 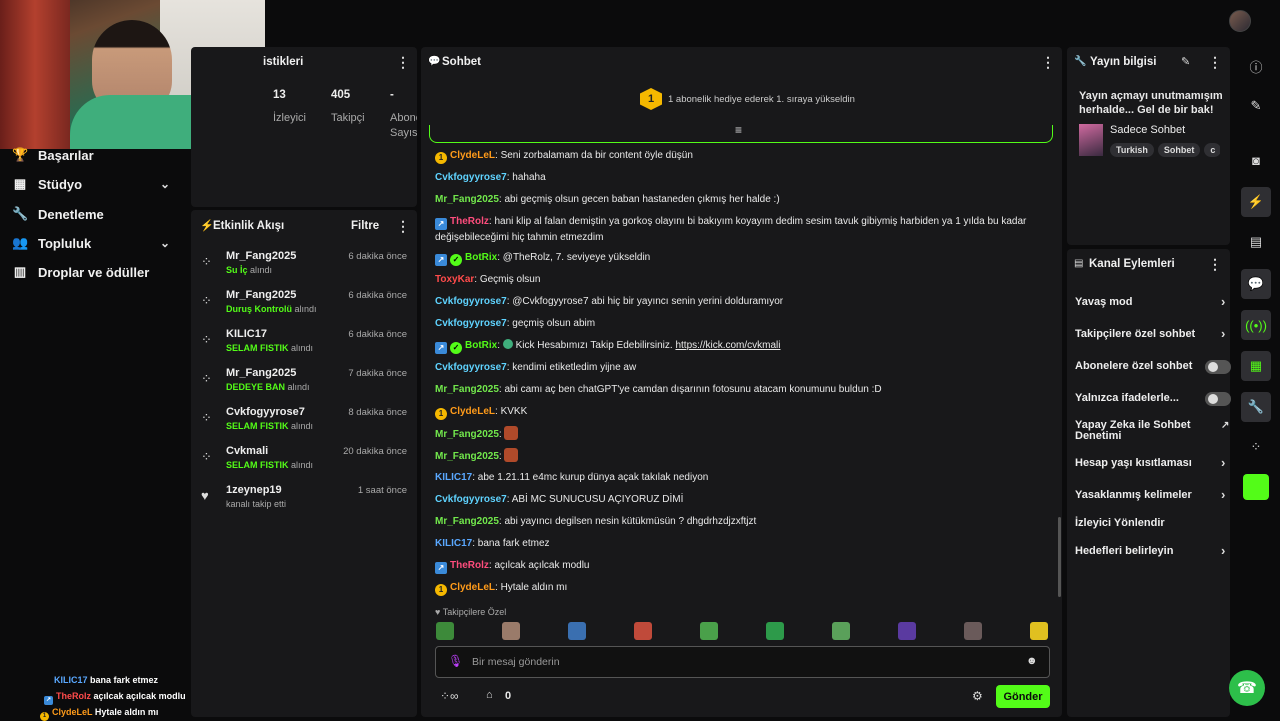 What do you see at coordinates (304, 269) in the screenshot?
I see `activity-event: ⁘ Mr_Fang2025 6 dakika önce Su İç alındı` at bounding box center [304, 269].